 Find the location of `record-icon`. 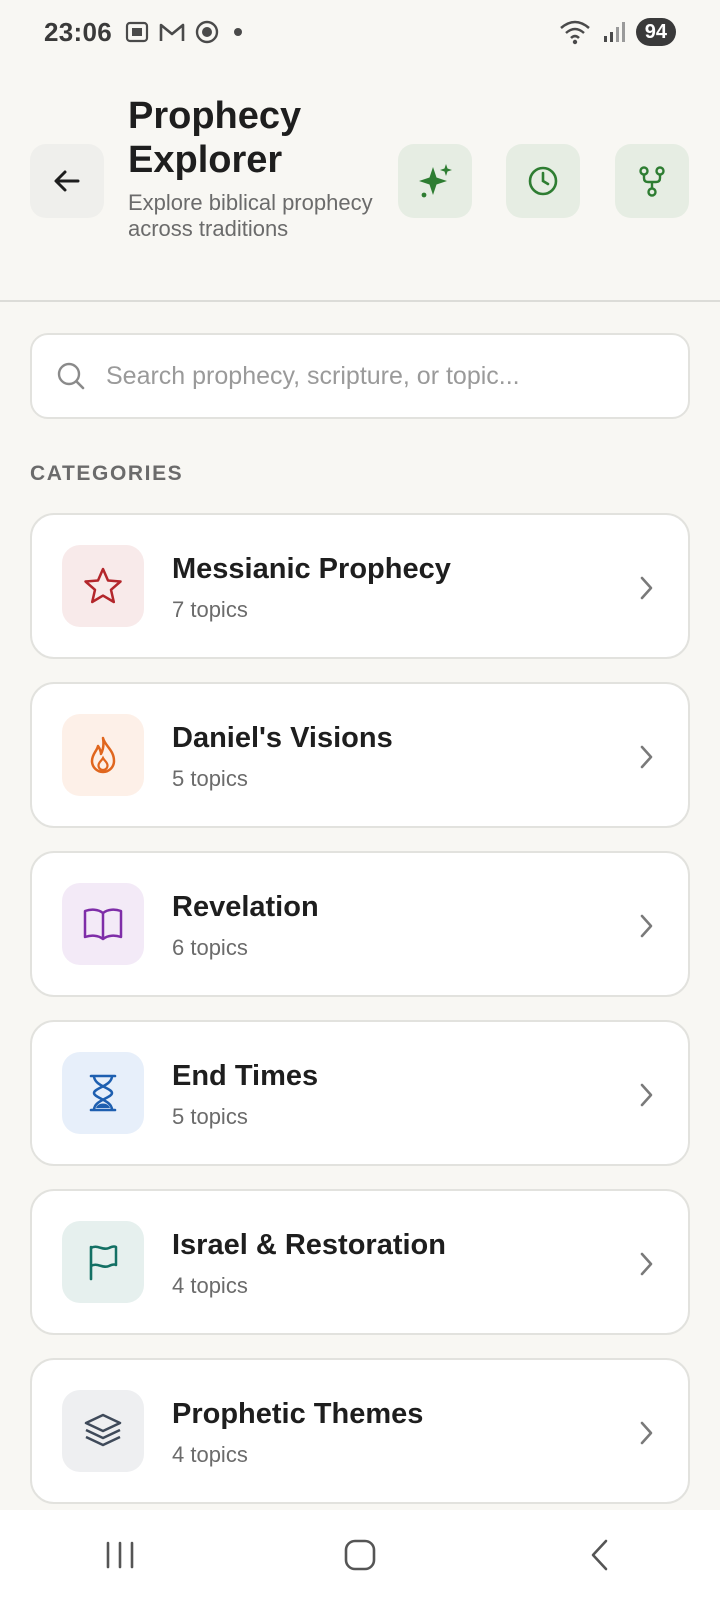

record-icon is located at coordinates (207, 32).